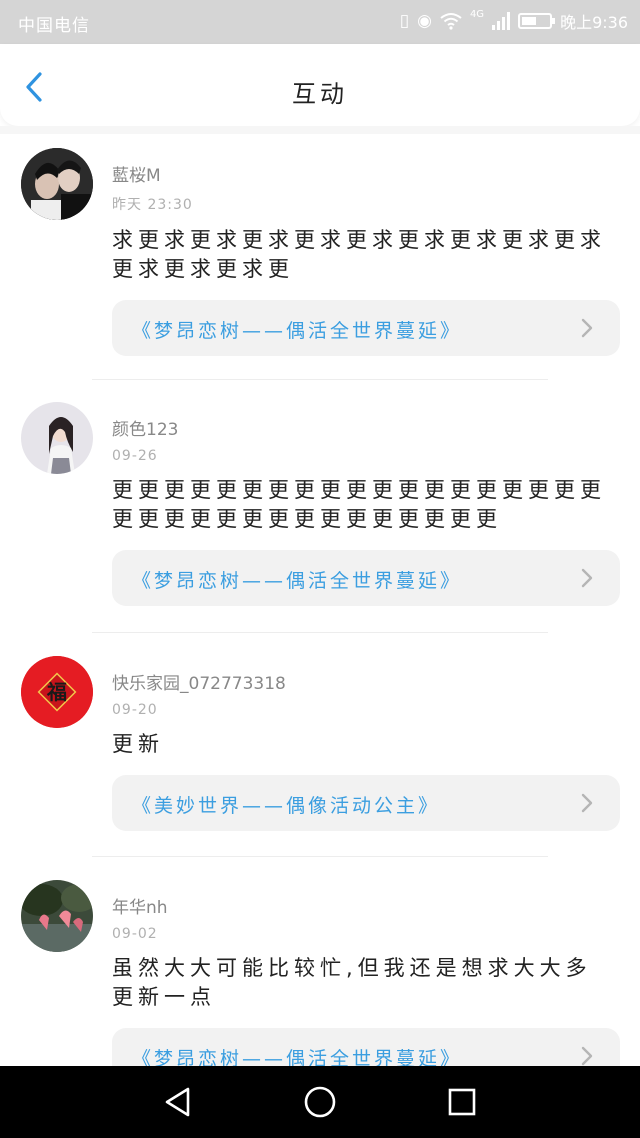  I want to click on comment-date: 09-02, so click(135, 934).